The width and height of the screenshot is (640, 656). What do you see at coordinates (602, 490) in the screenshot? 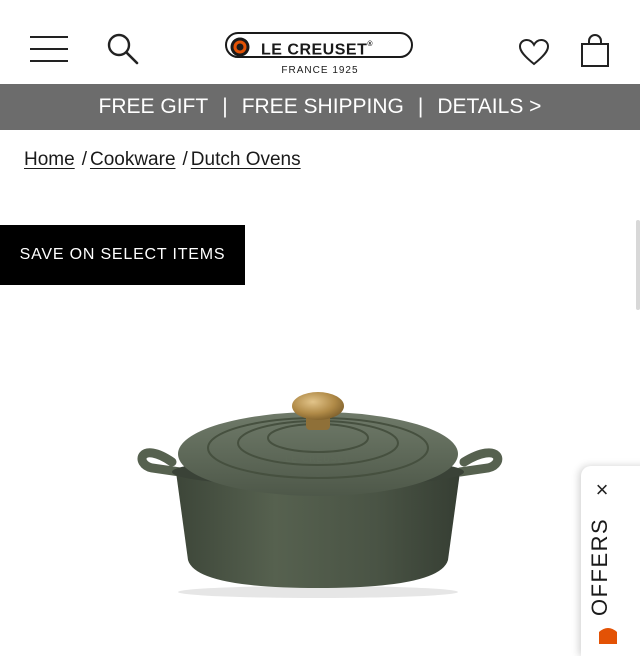
I see `close-icon: ×` at bounding box center [602, 490].